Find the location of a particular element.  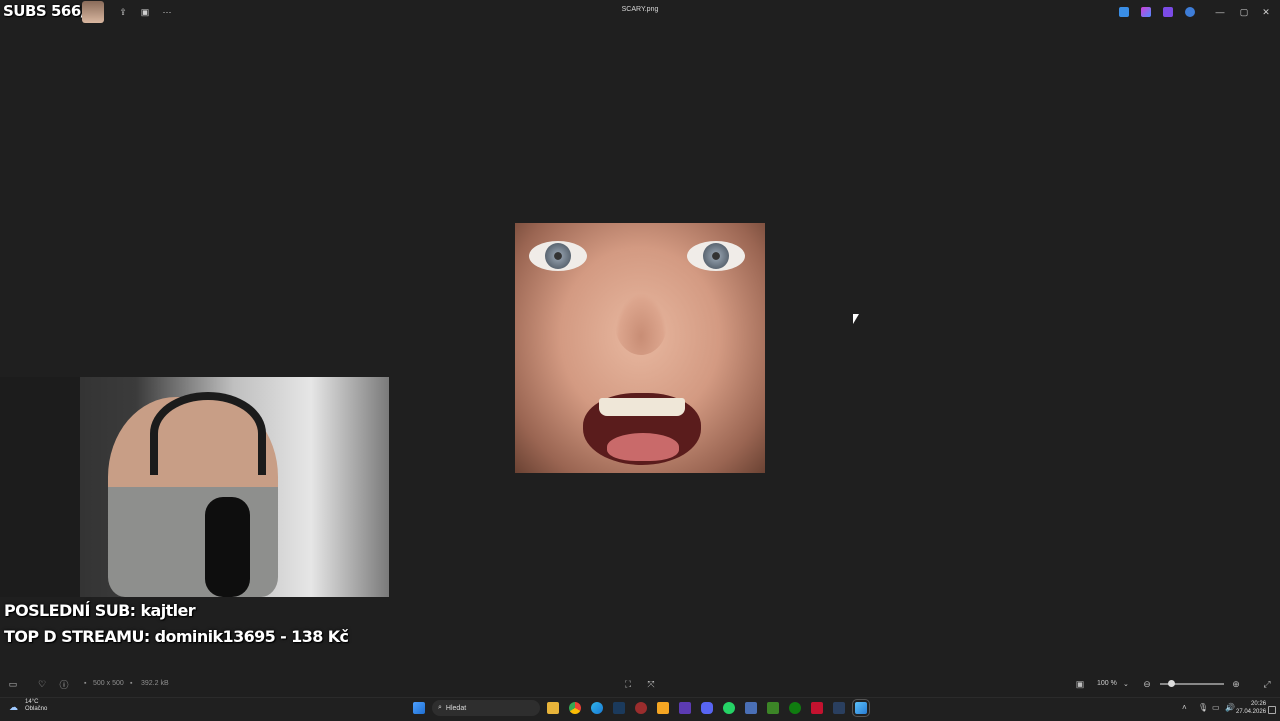

displayed-image is located at coordinates (640, 348).